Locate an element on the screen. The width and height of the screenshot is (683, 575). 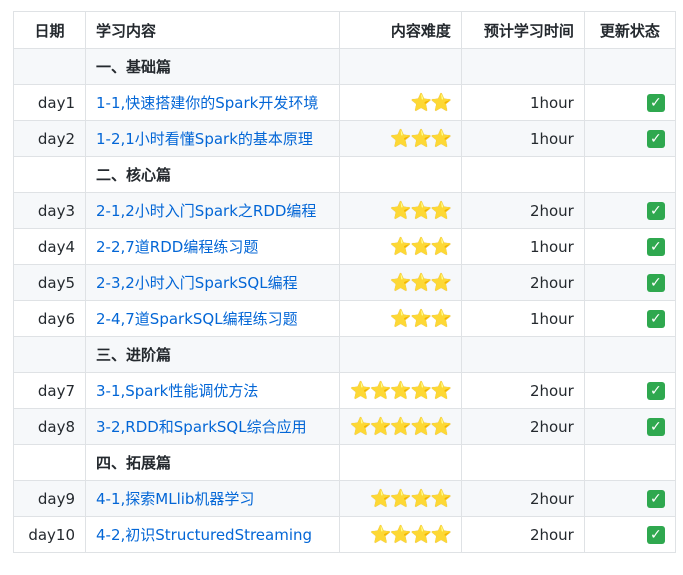
table-header-row: 日期 学习内容 内容难度 预计学习时间 更新状态 is located at coordinates (344, 30).